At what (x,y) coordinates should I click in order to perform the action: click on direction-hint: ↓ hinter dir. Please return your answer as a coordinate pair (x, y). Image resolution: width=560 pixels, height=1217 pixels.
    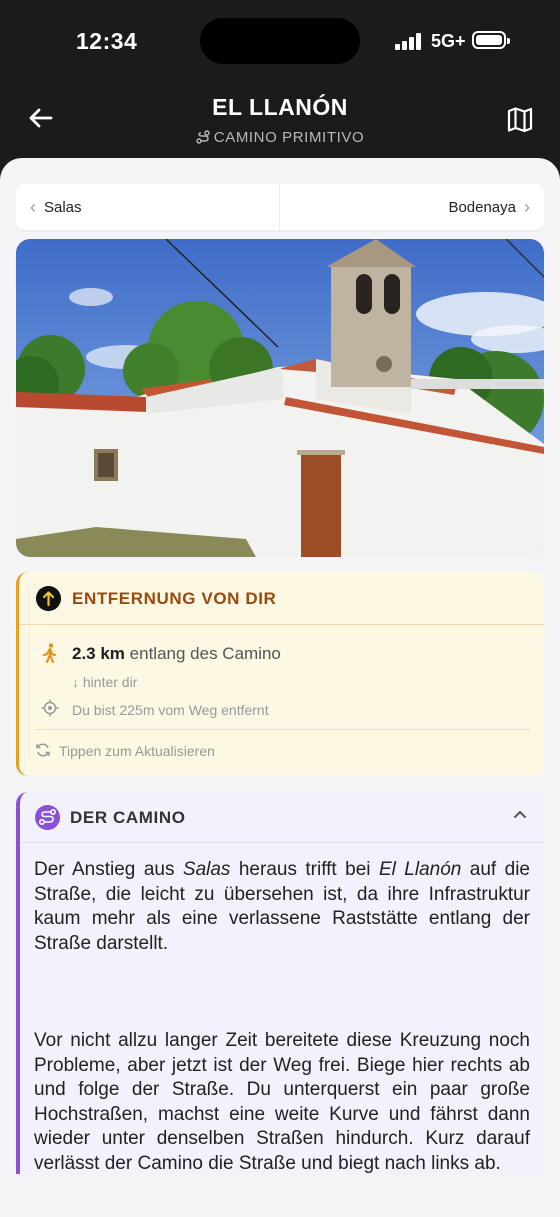
    Looking at the image, I should click on (105, 682).